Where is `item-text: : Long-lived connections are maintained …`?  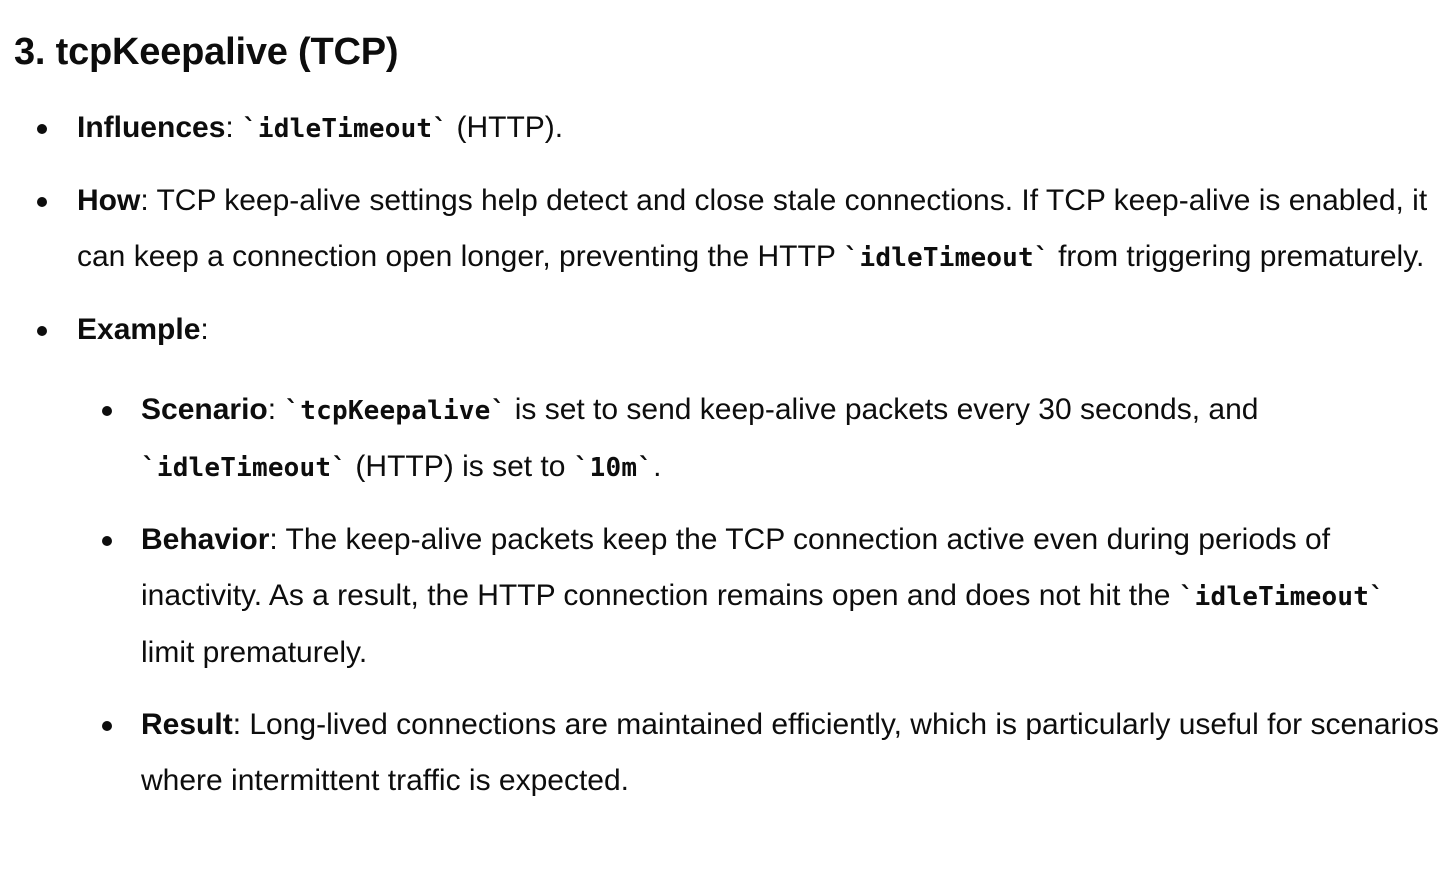 item-text: : Long-lived connections are maintained … is located at coordinates (790, 752).